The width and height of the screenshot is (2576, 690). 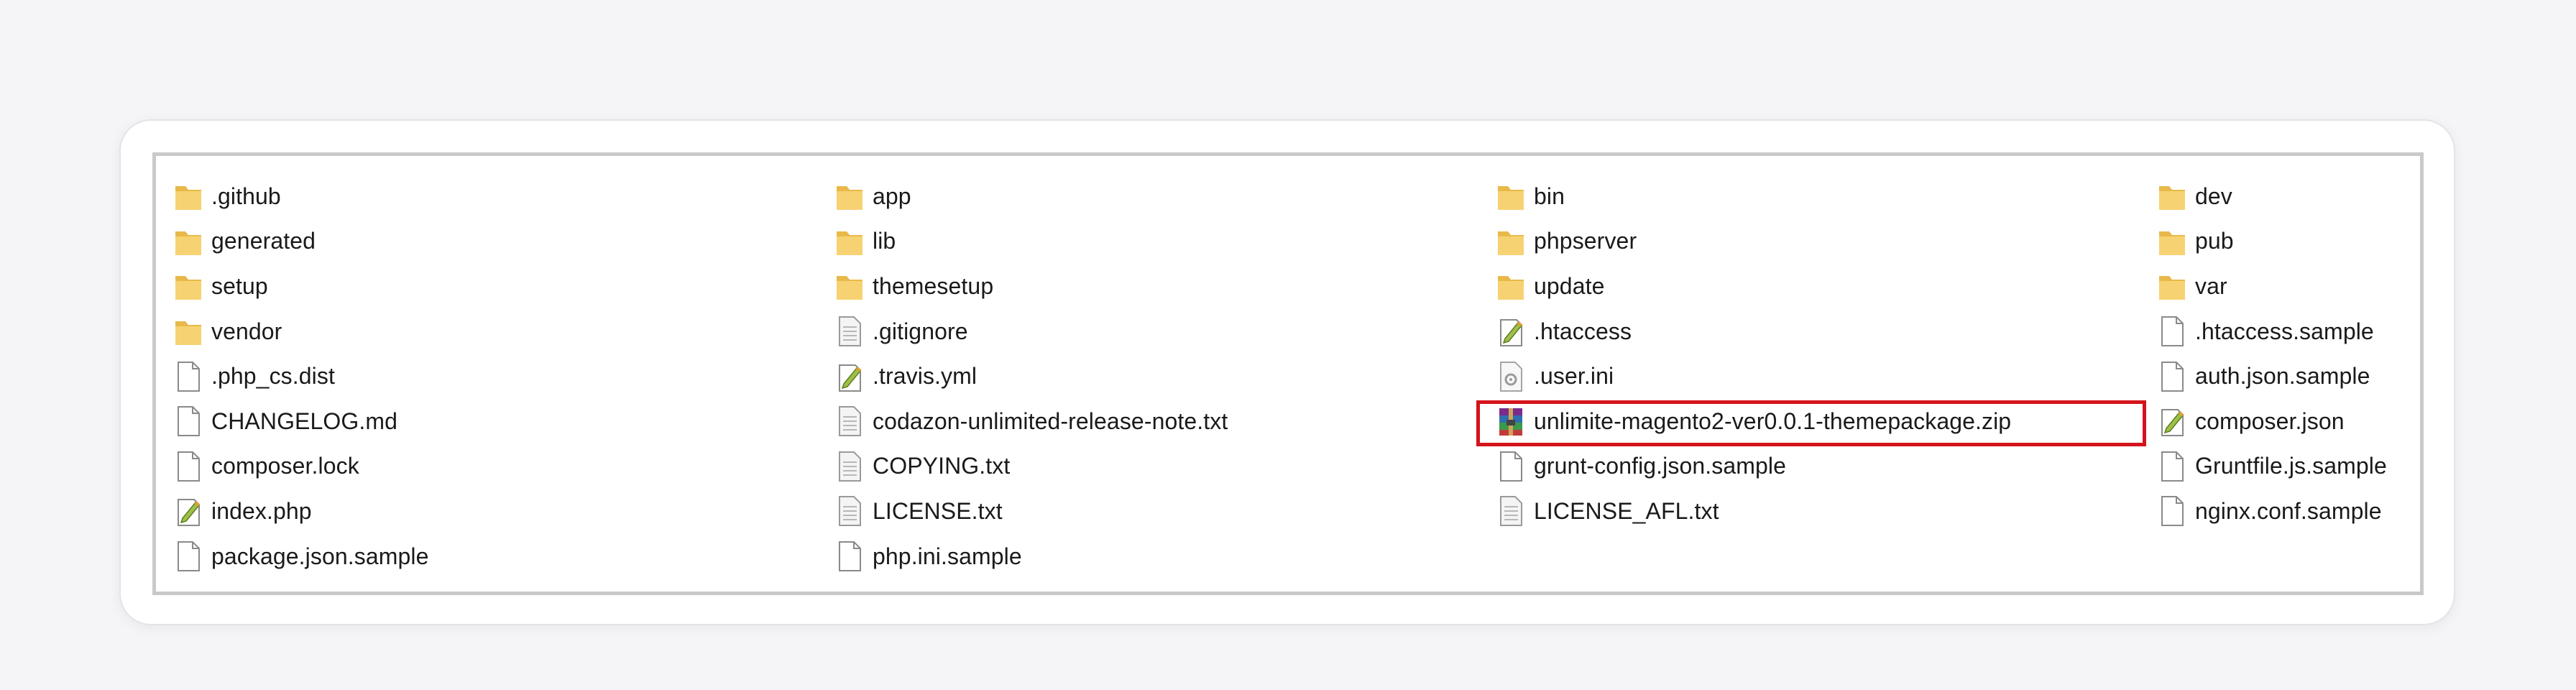 What do you see at coordinates (1827, 196) in the screenshot?
I see `file-item: bin` at bounding box center [1827, 196].